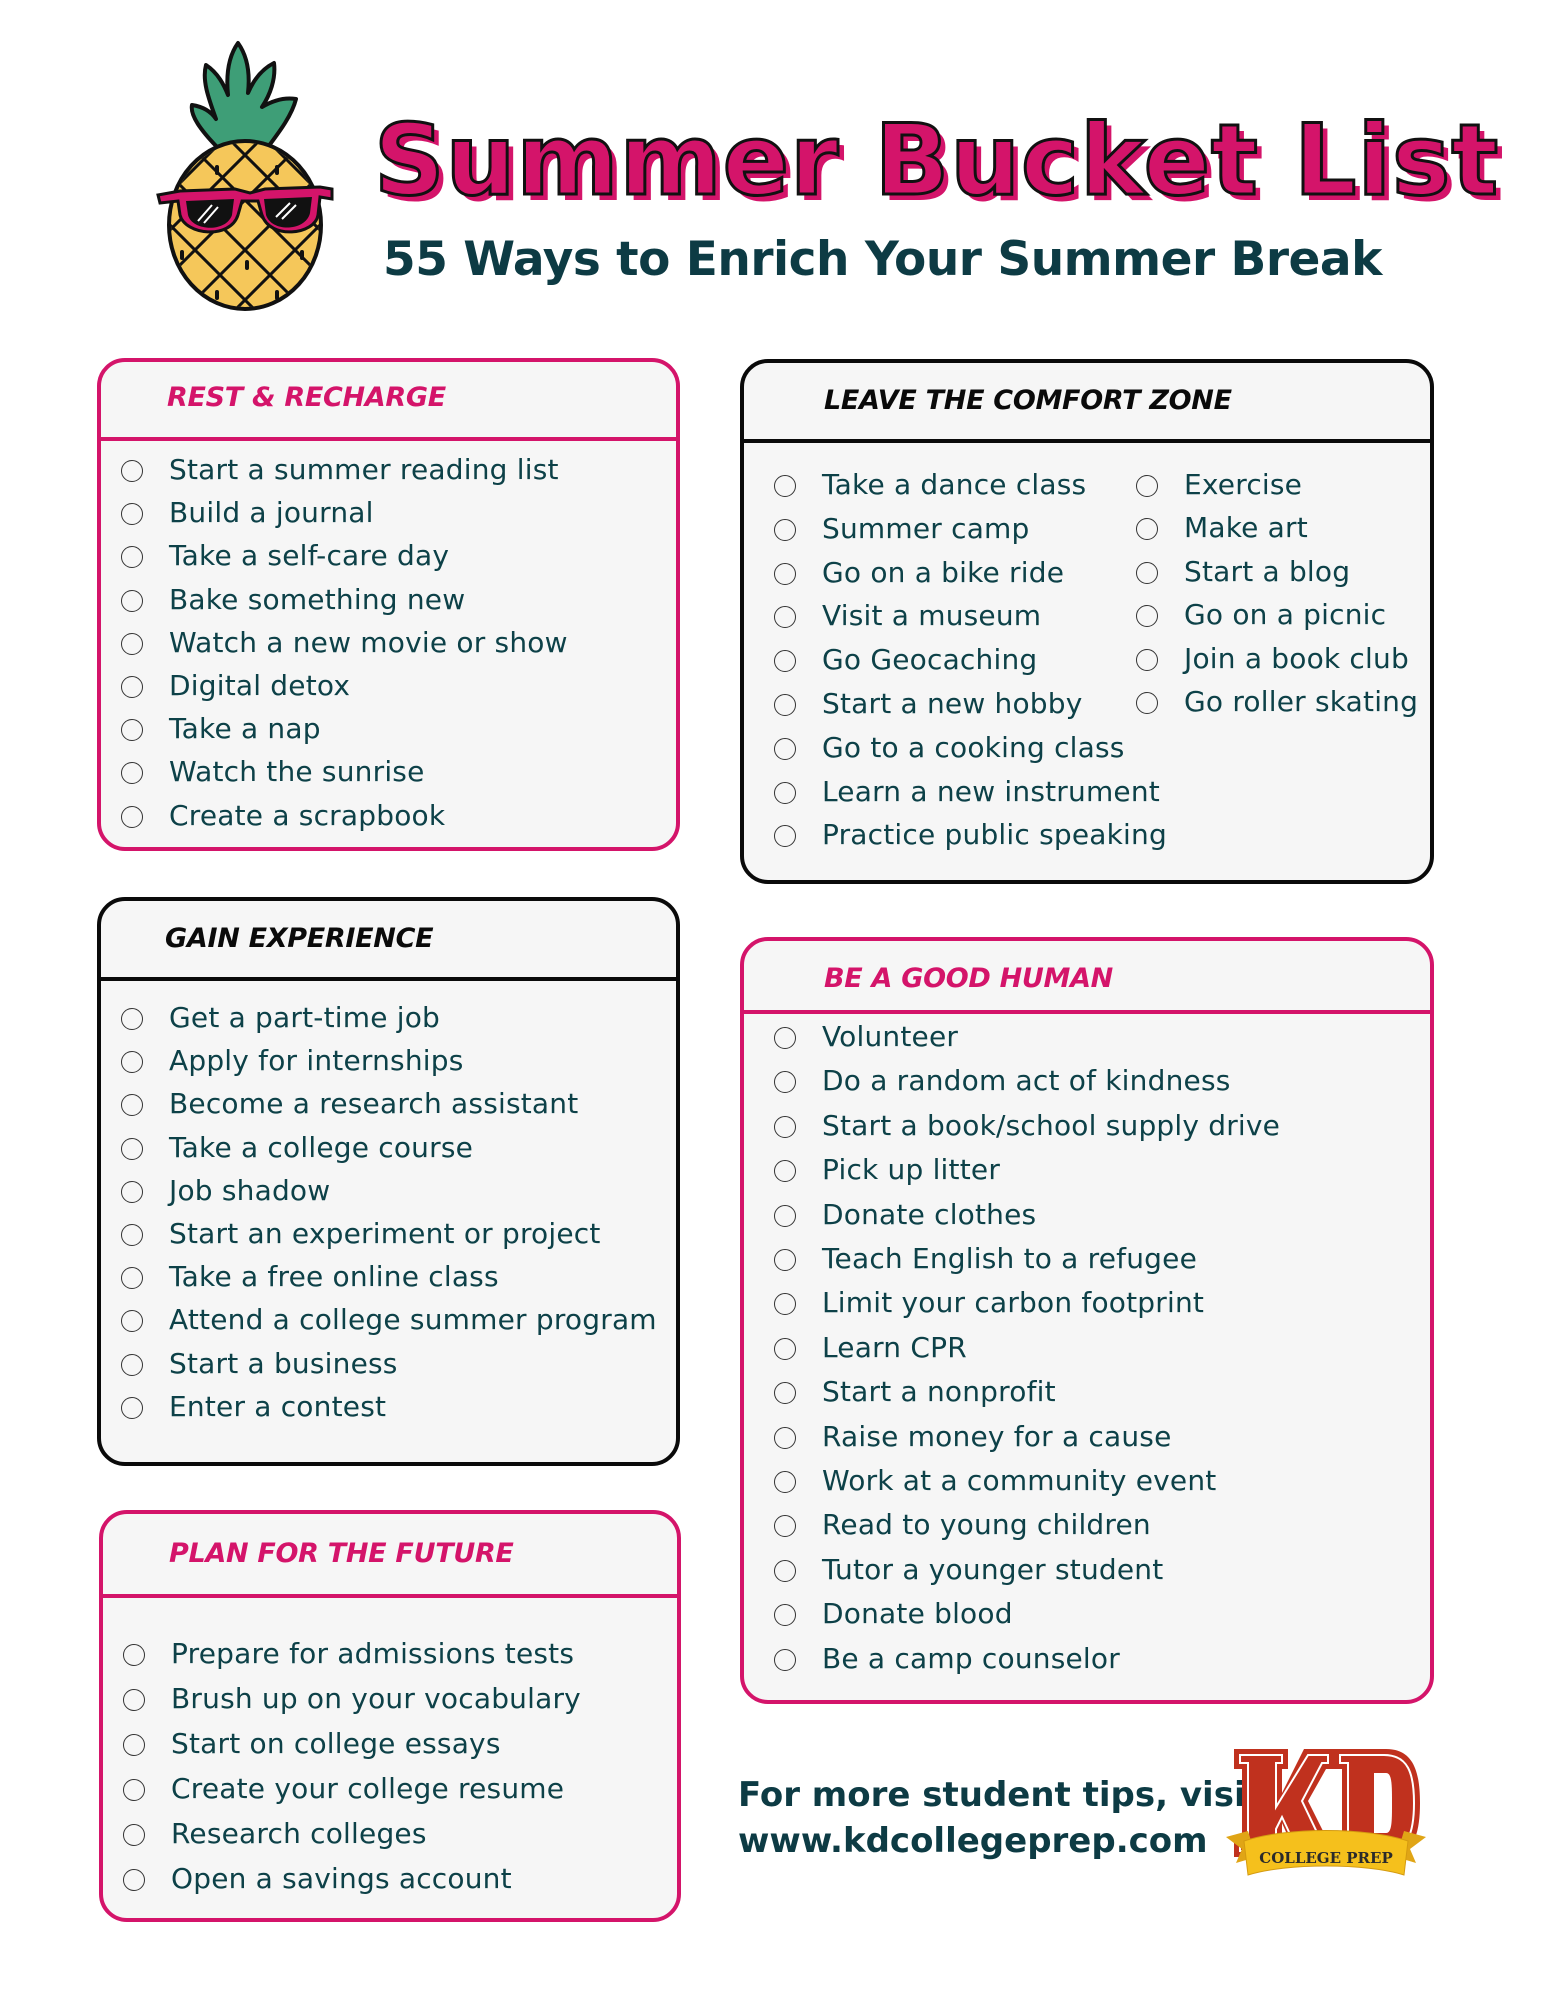  I want to click on section-title: REST & RECHARGE, so click(306, 397).